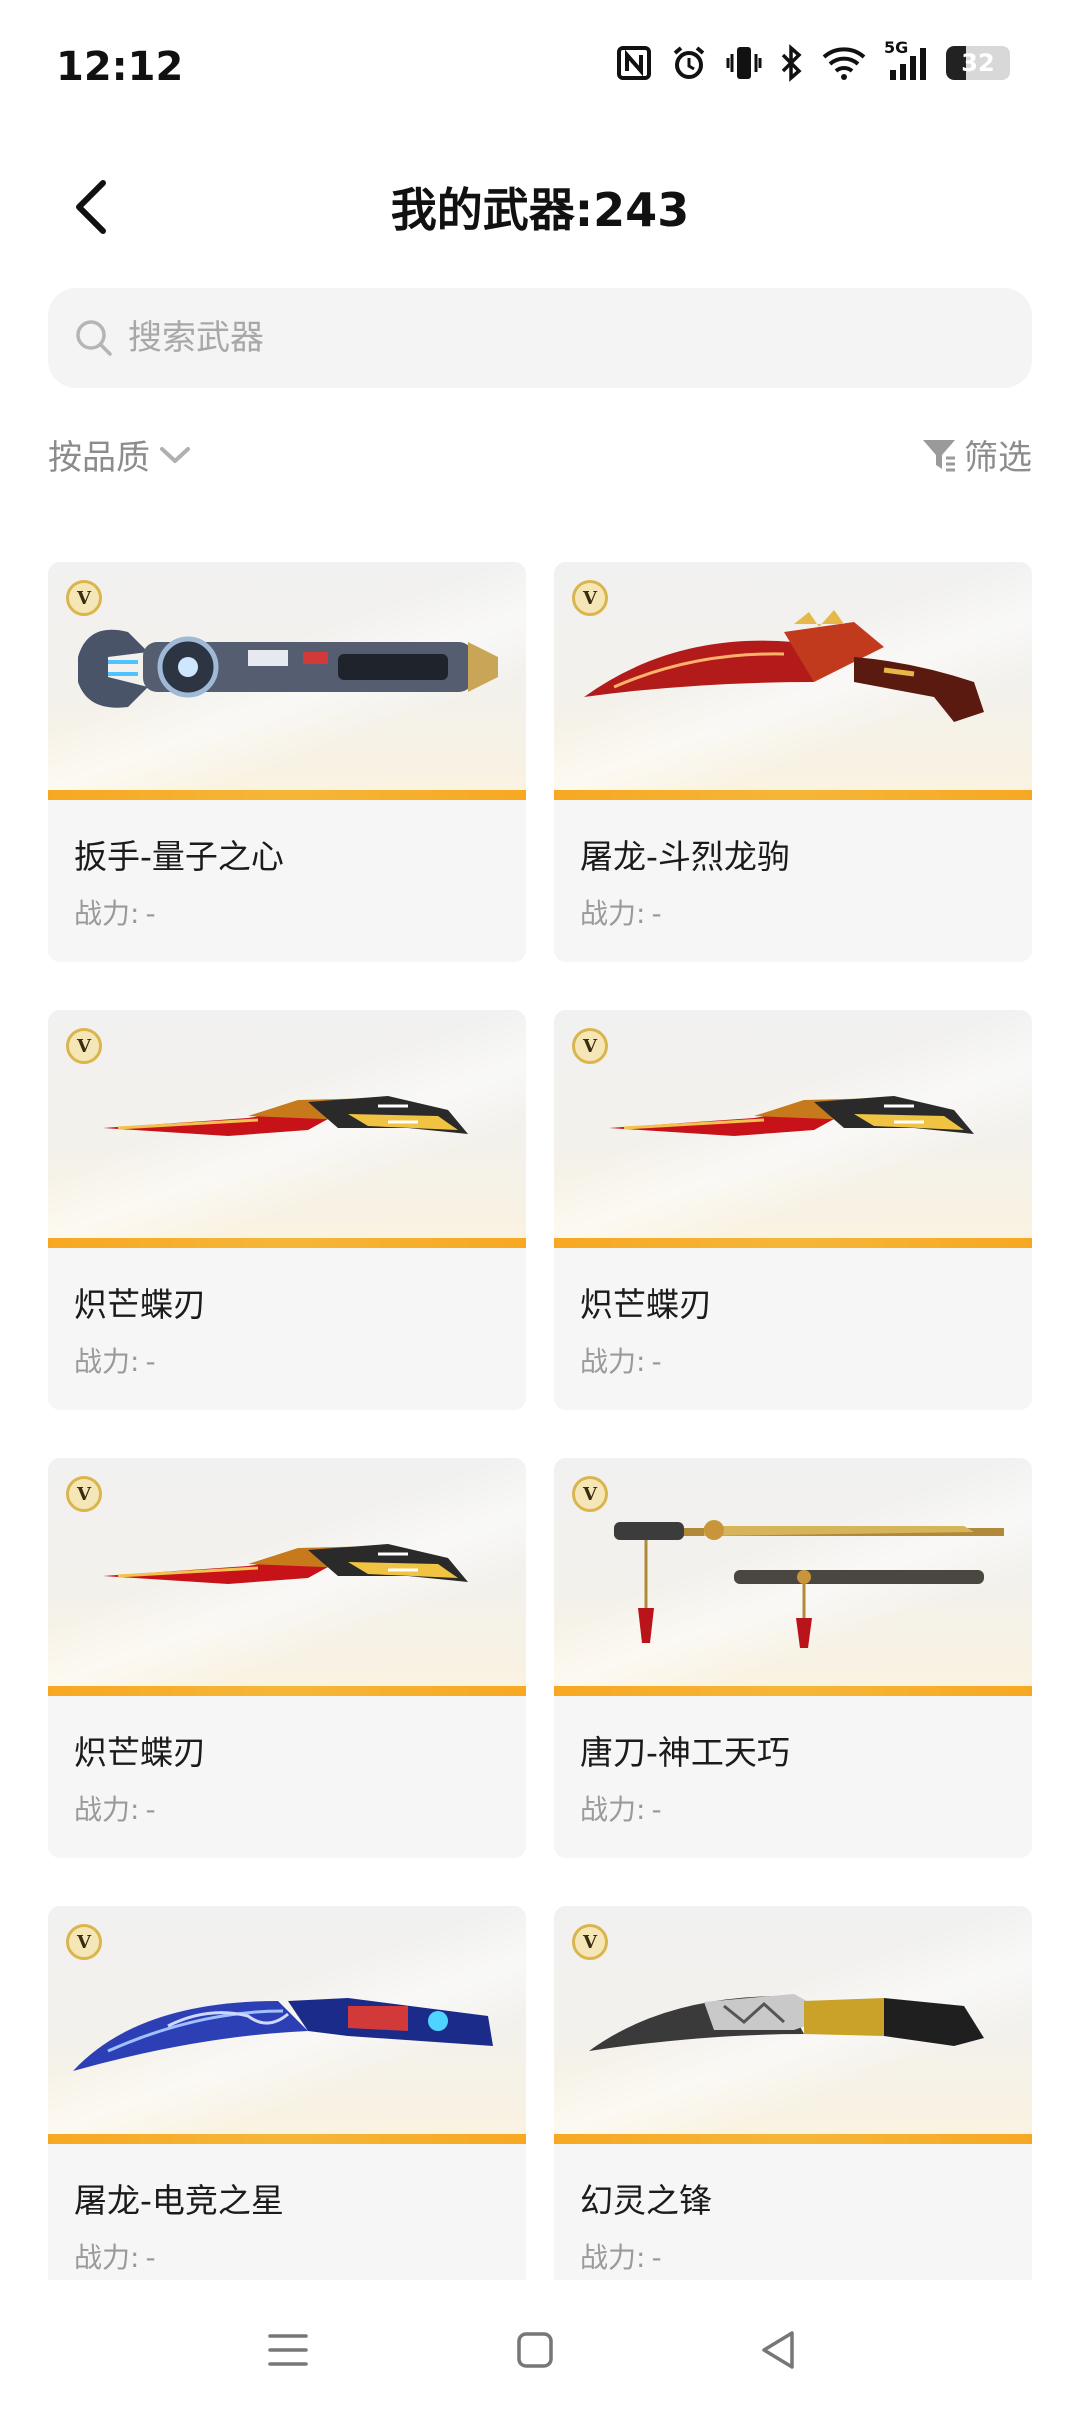  Describe the element at coordinates (896, 47) in the screenshot. I see `network-type-label: 5G` at that location.